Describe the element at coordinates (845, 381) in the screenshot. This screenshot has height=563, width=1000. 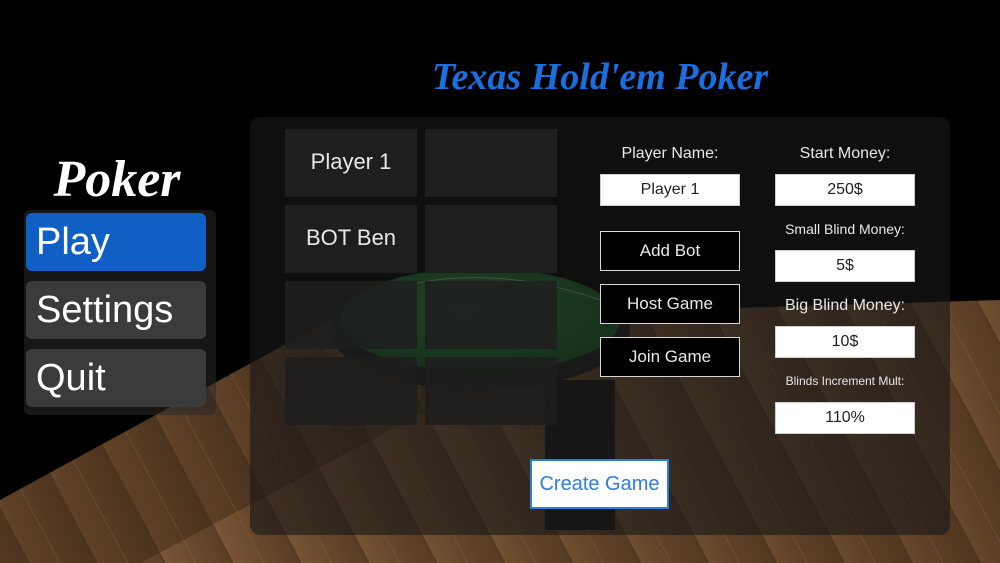
I see `blinds-increment-label: Blinds Increment Mult:` at that location.